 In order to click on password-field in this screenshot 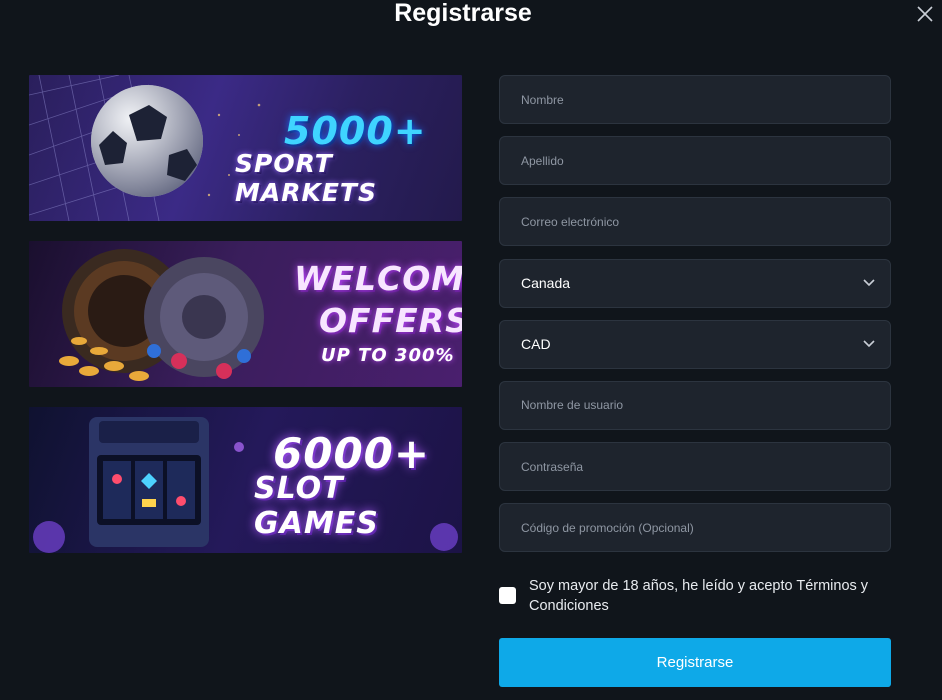, I will do `click(695, 467)`.